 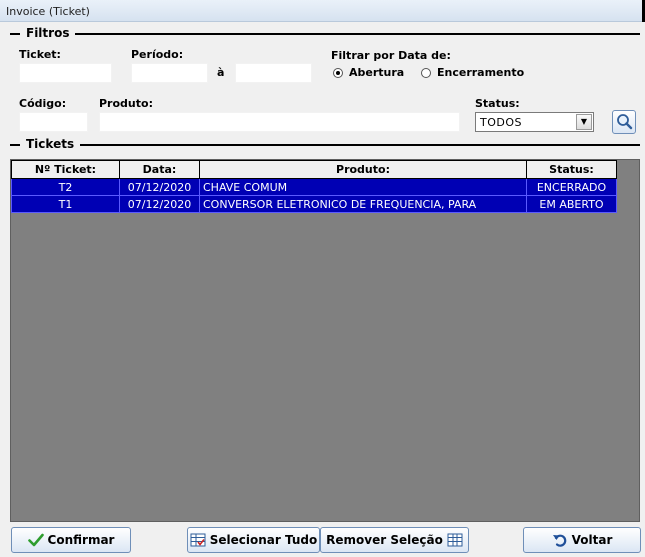 I want to click on status-label: Status:, so click(x=497, y=103).